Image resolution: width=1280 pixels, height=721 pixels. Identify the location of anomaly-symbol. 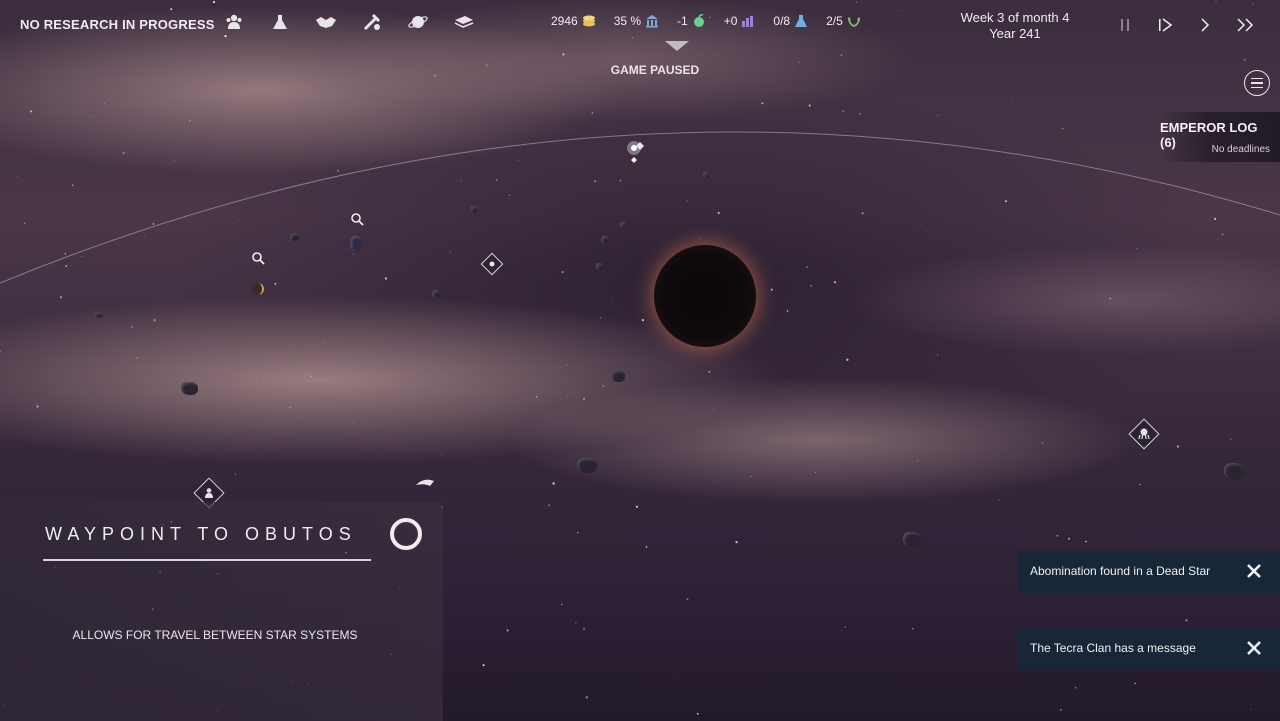
(492, 264).